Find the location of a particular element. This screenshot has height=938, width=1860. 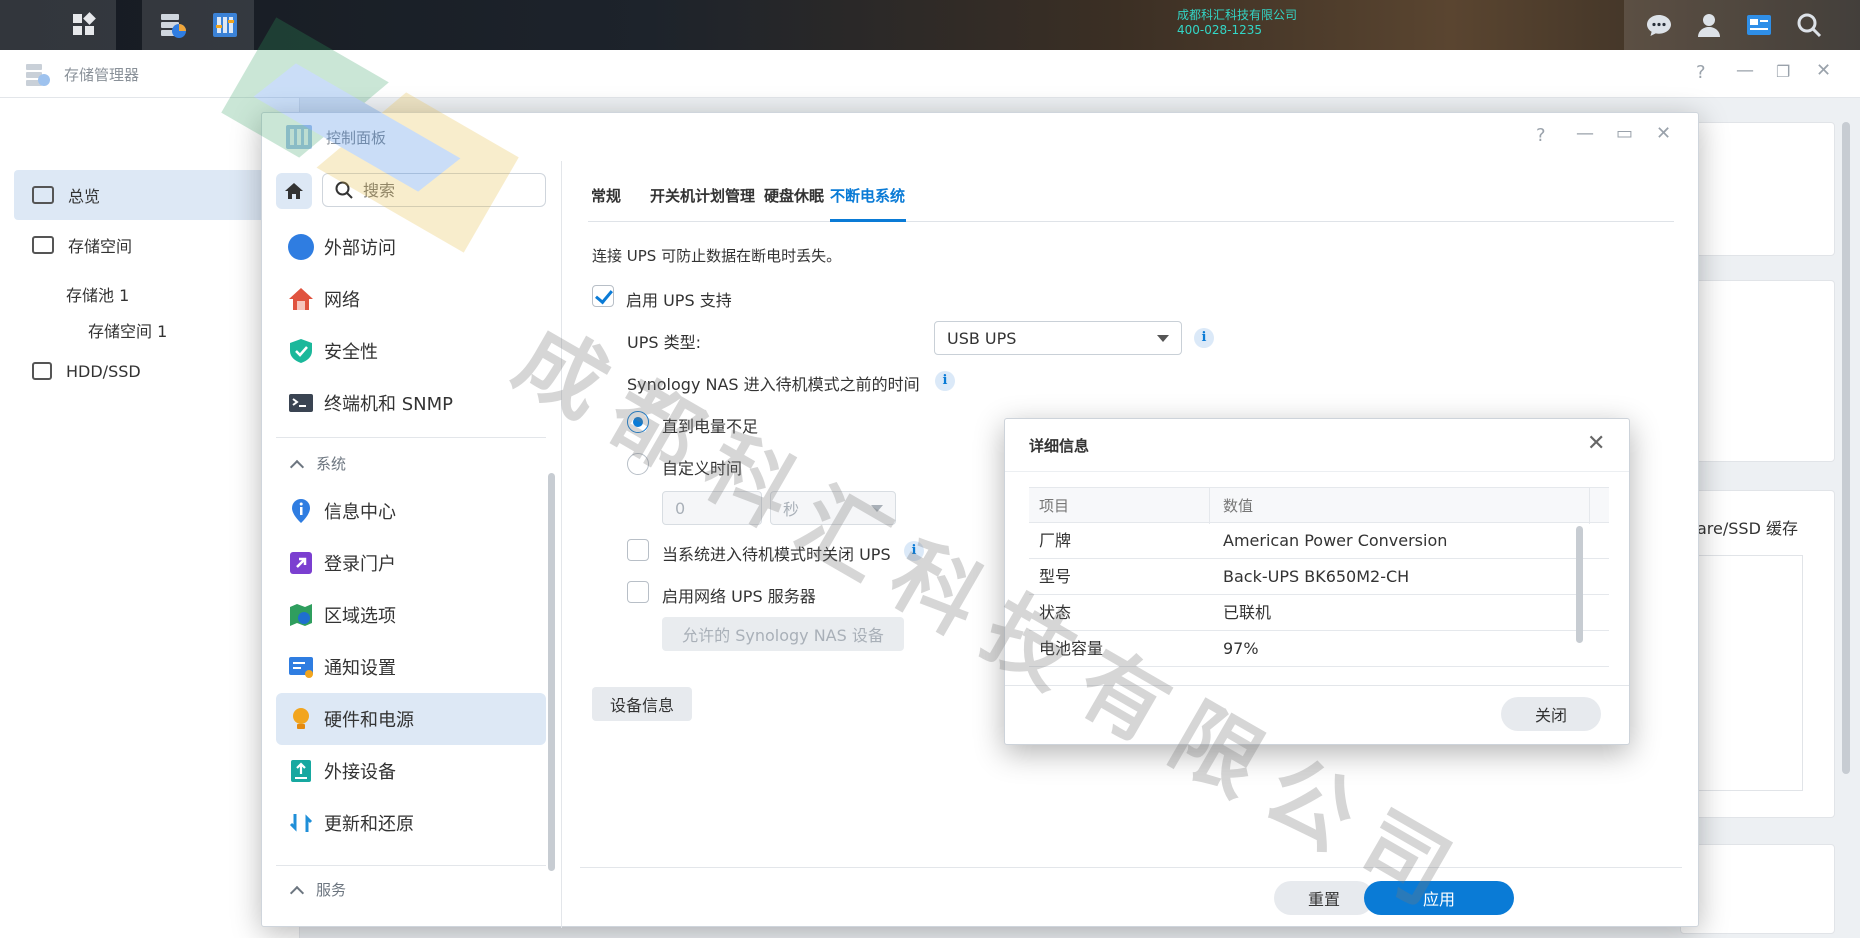

custom-time-value: 0 is located at coordinates (680, 508).